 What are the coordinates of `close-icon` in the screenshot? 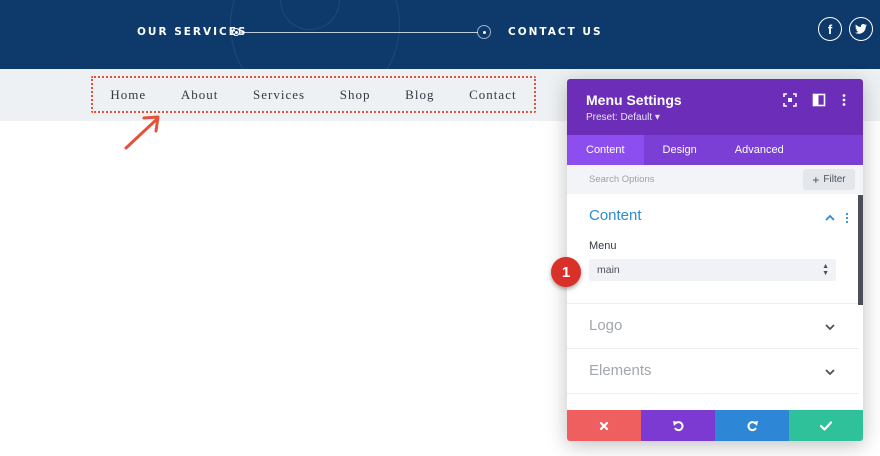 It's located at (604, 425).